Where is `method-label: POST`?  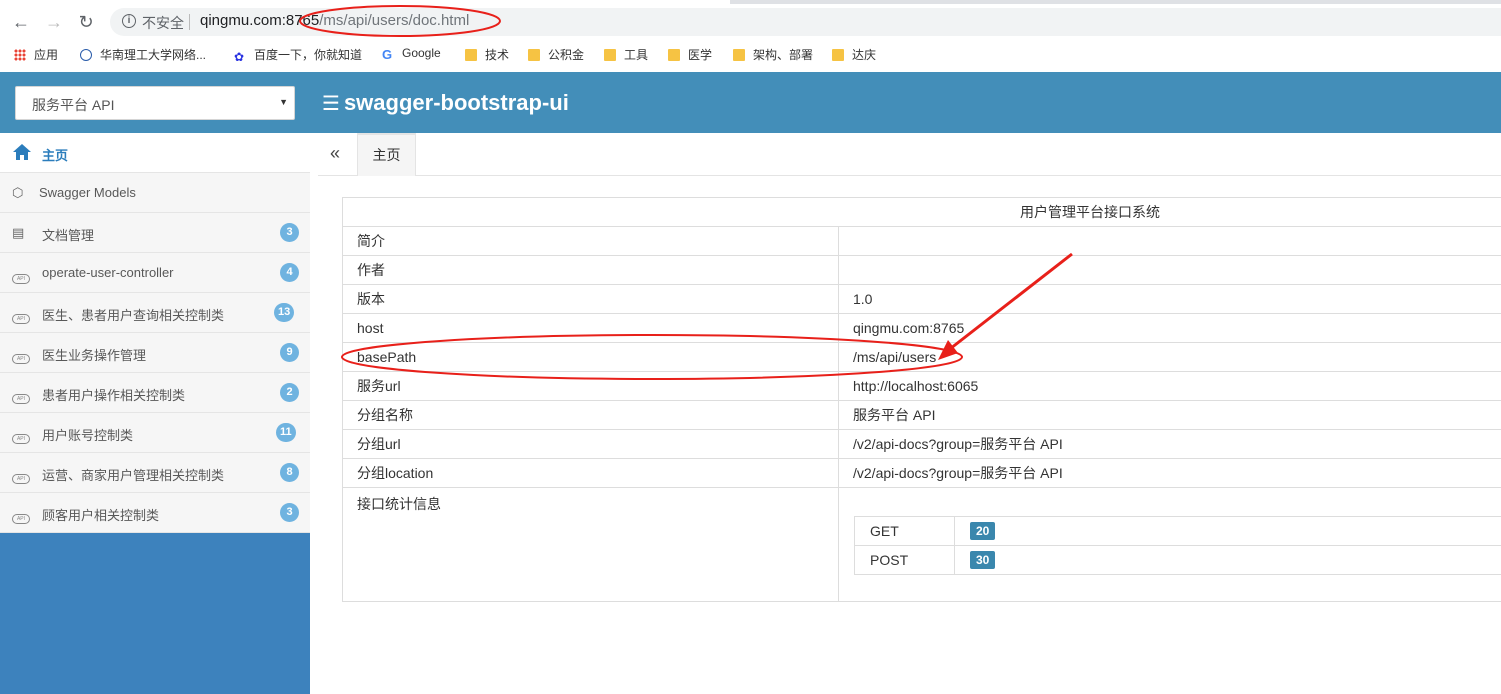
method-label: POST is located at coordinates (904, 560).